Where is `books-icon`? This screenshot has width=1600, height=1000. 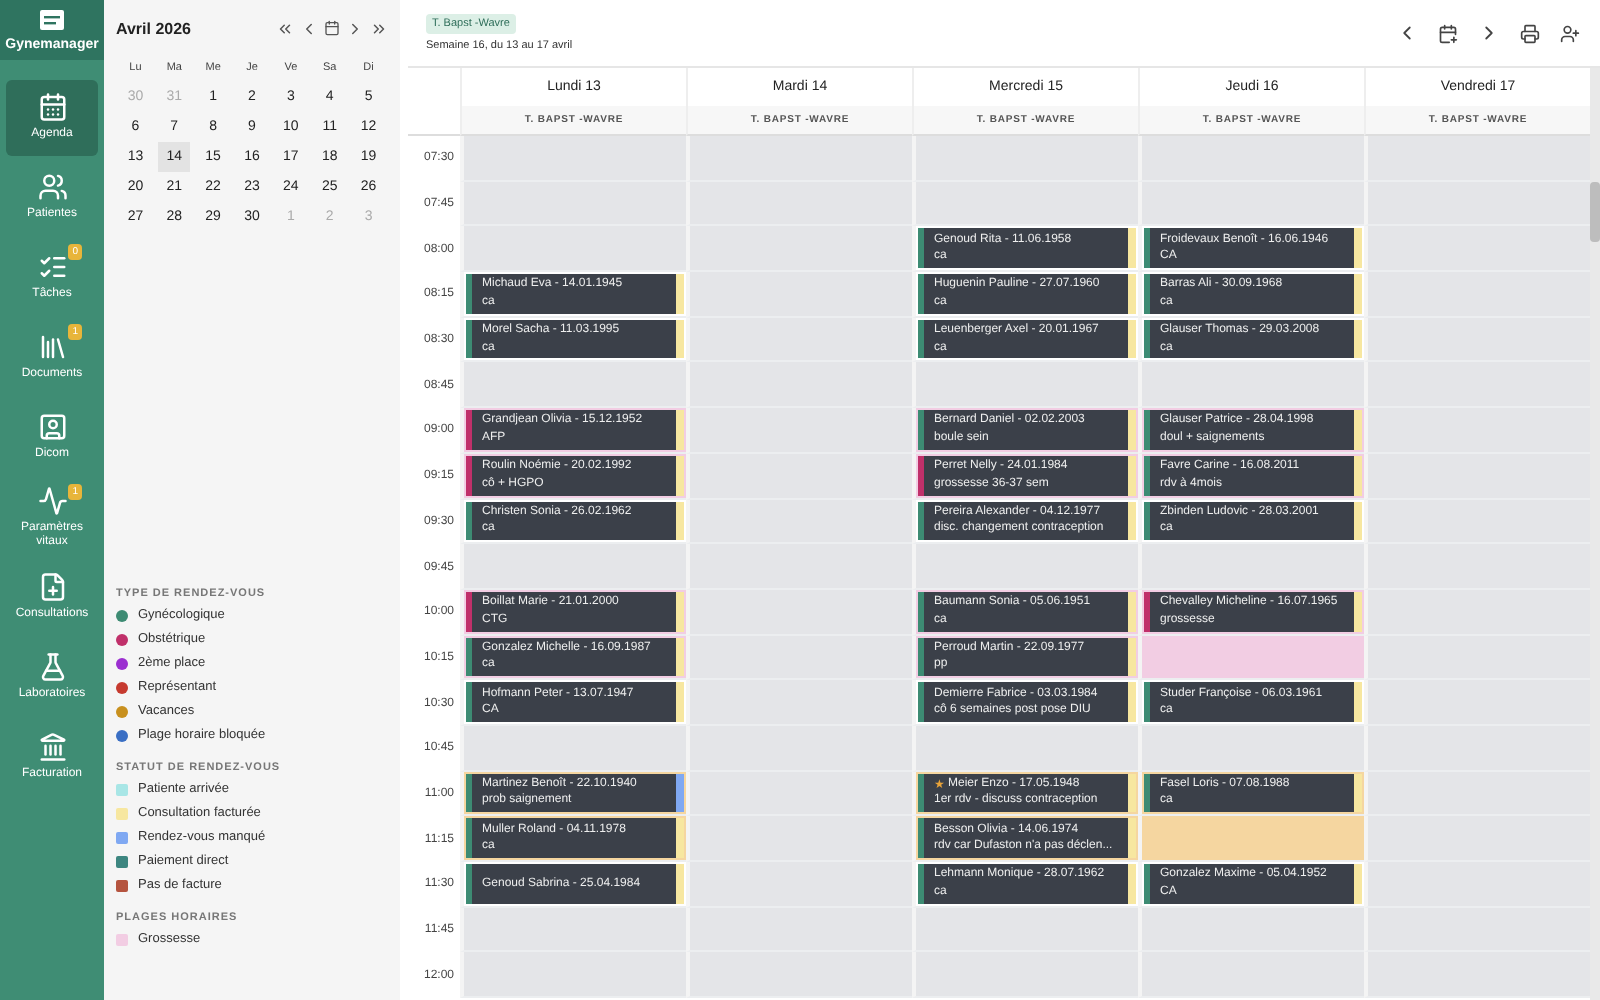
books-icon is located at coordinates (52, 347).